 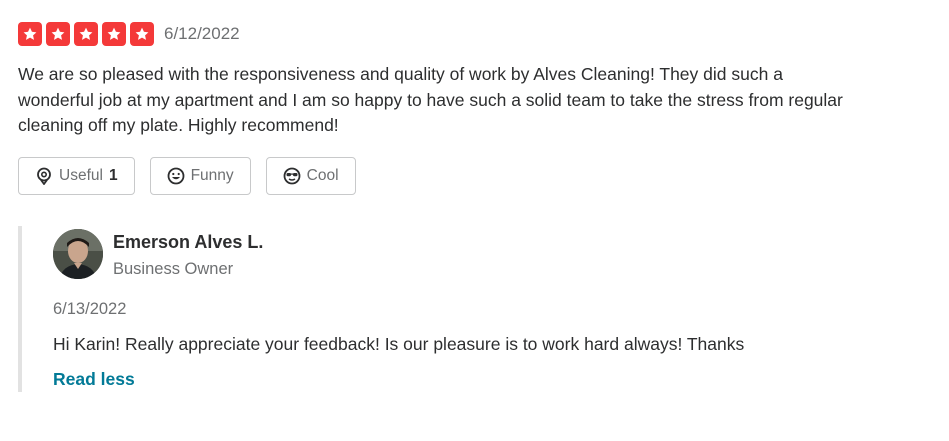 I want to click on lightbulb-icon, so click(x=44, y=176).